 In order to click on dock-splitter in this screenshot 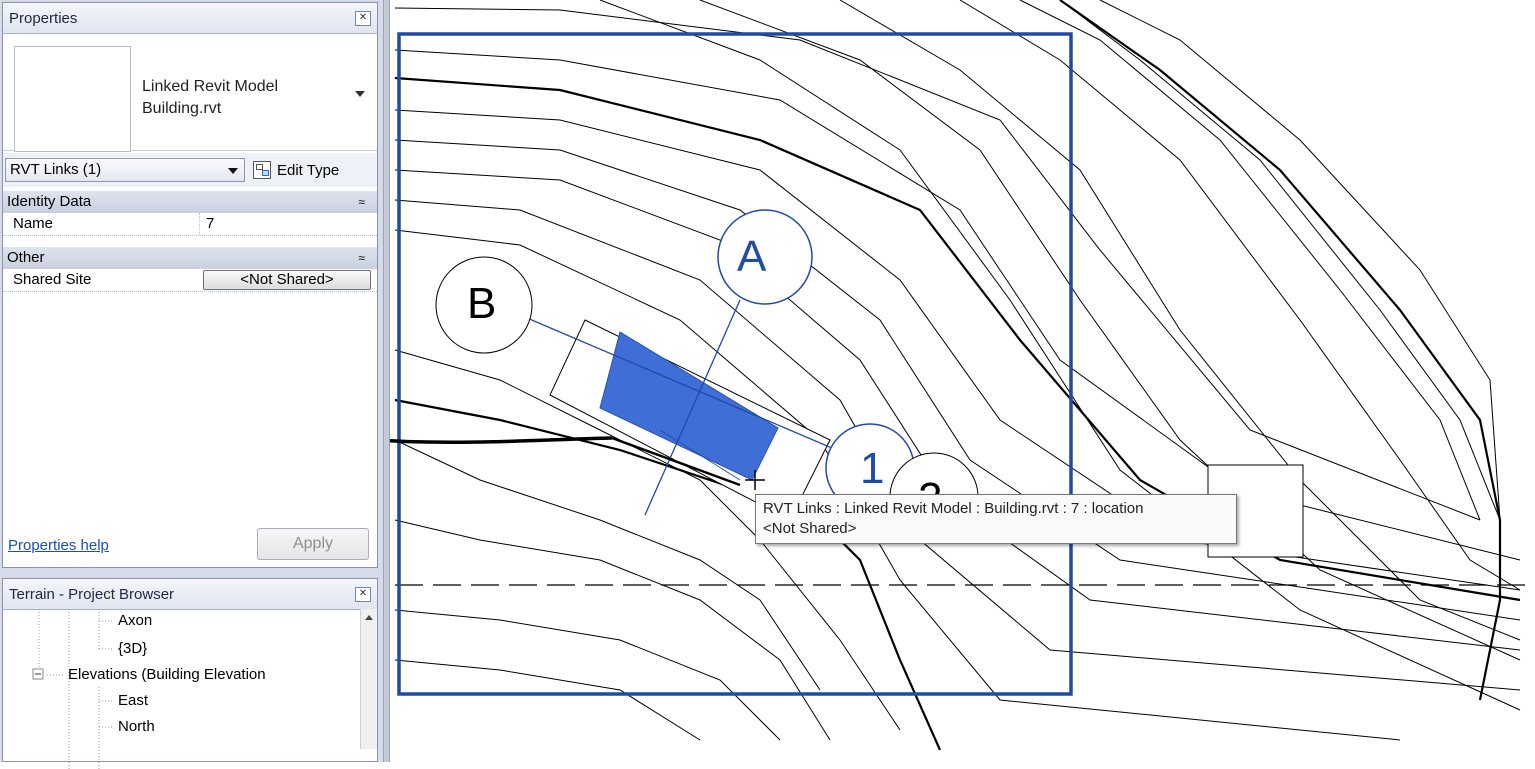, I will do `click(386, 381)`.